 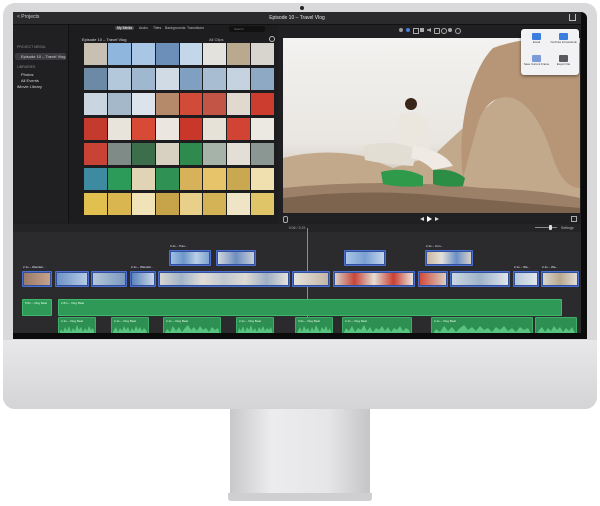 I want to click on window-title: Episode 10 – Travel Vlog, so click(x=297, y=18).